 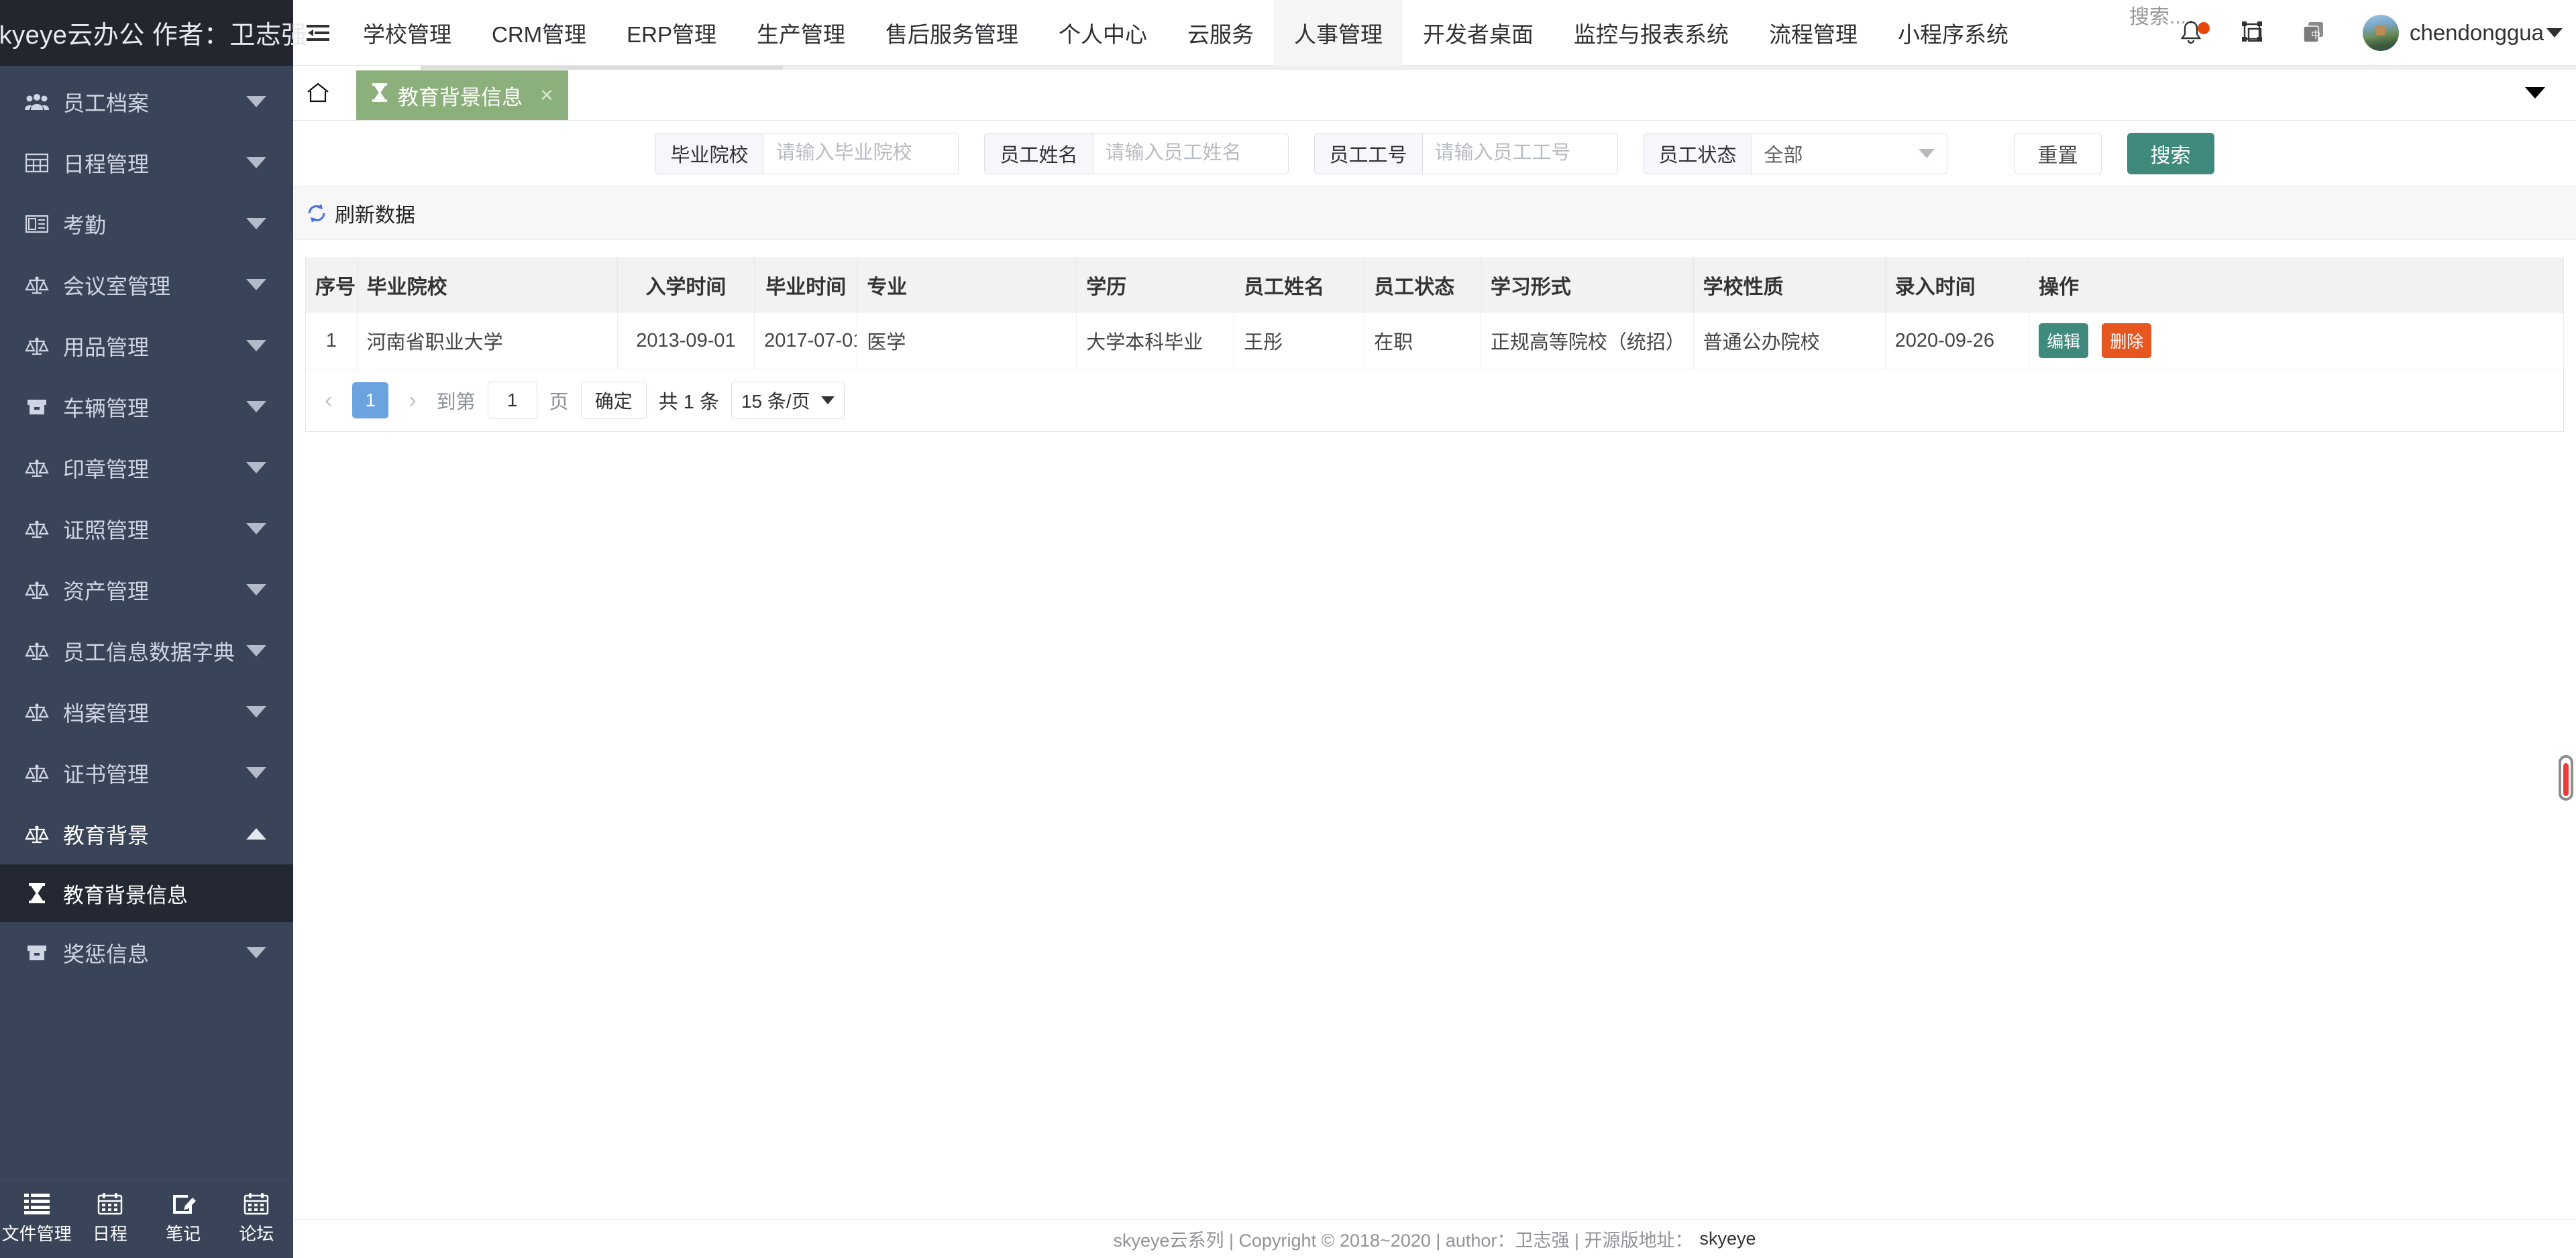 I want to click on sidebar-item-attendance: 考勤, so click(x=146, y=223).